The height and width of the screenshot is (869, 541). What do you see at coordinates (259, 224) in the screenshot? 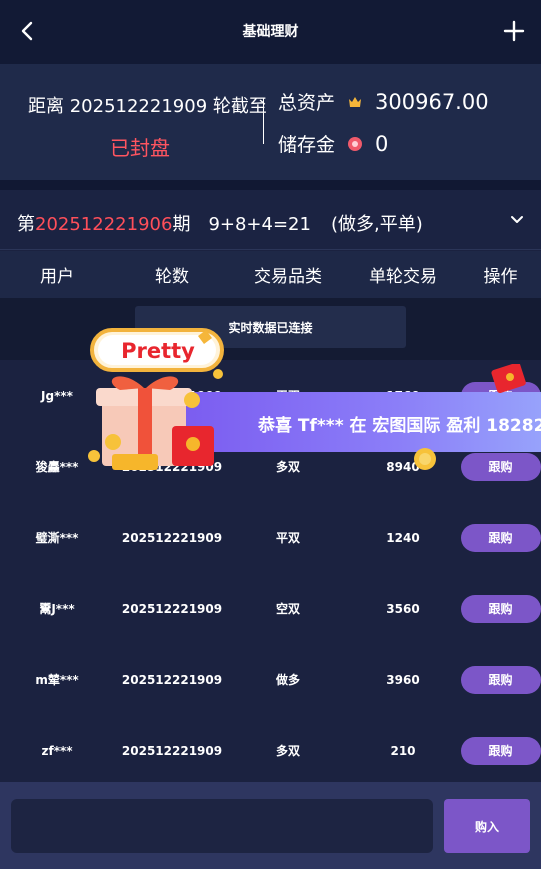
I see `period-formula: 9+8+4=21` at bounding box center [259, 224].